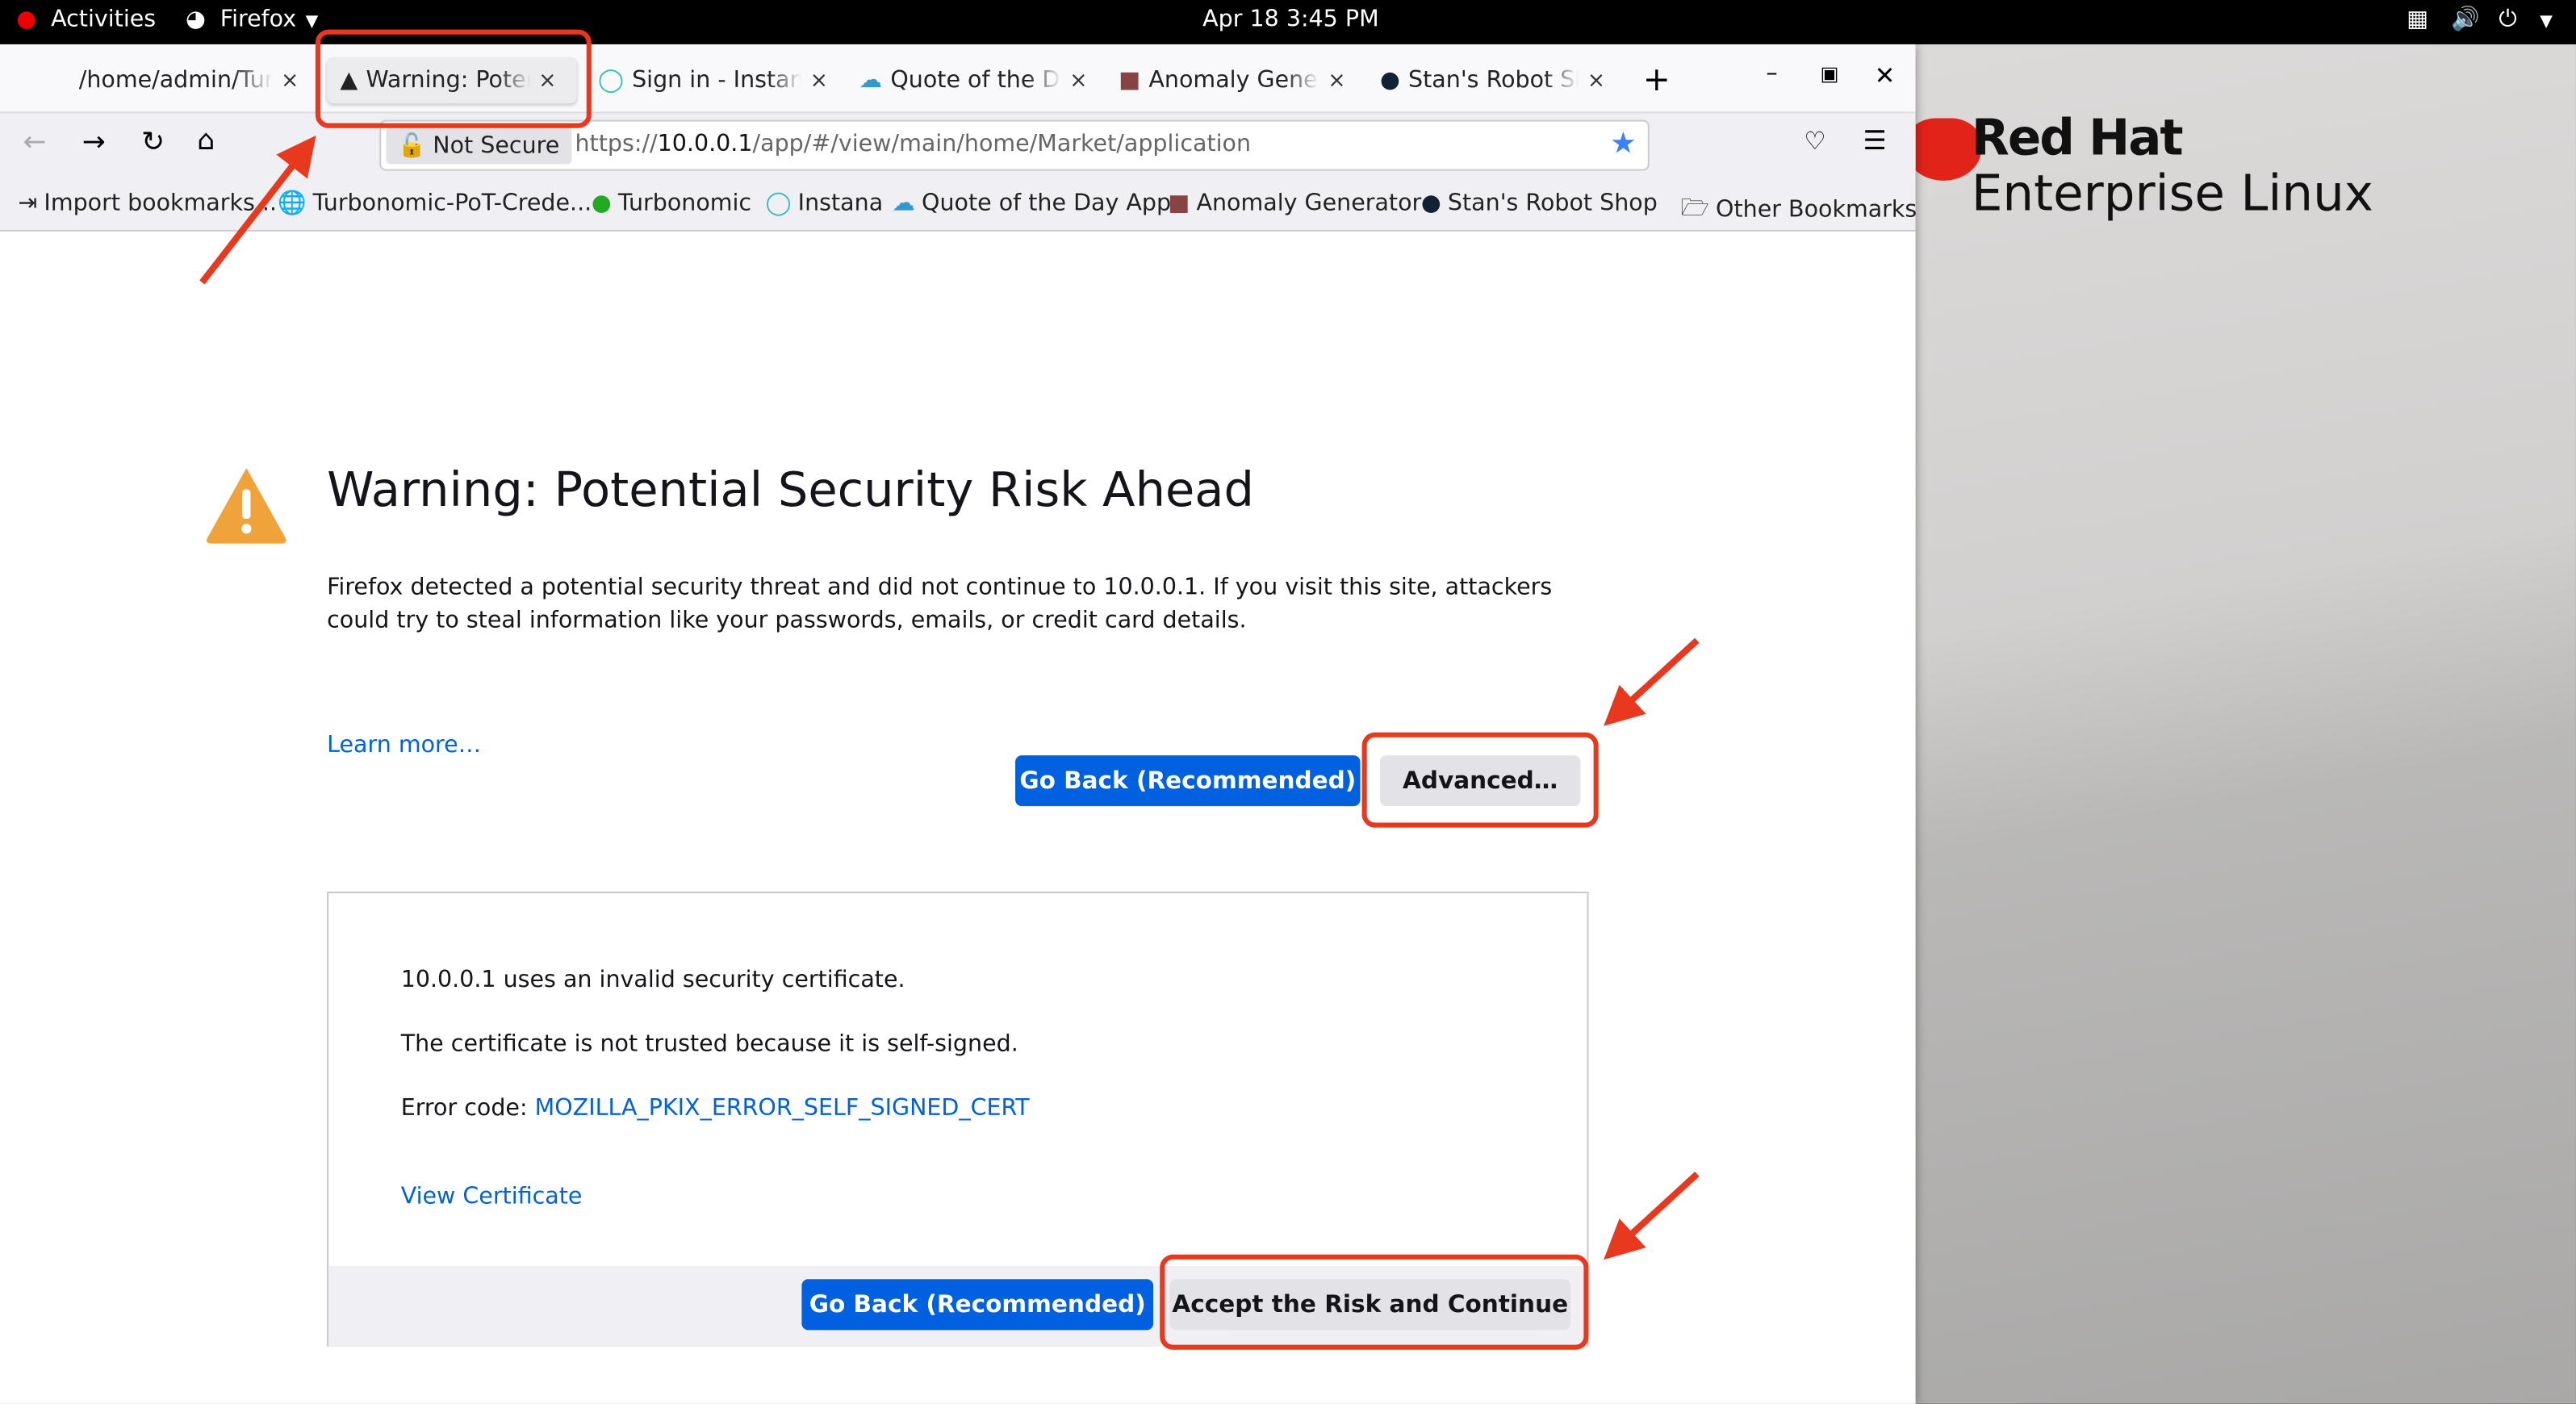 The image size is (2576, 1404). Describe the element at coordinates (257, 210) in the screenshot. I see `arrow-to-tab` at that location.